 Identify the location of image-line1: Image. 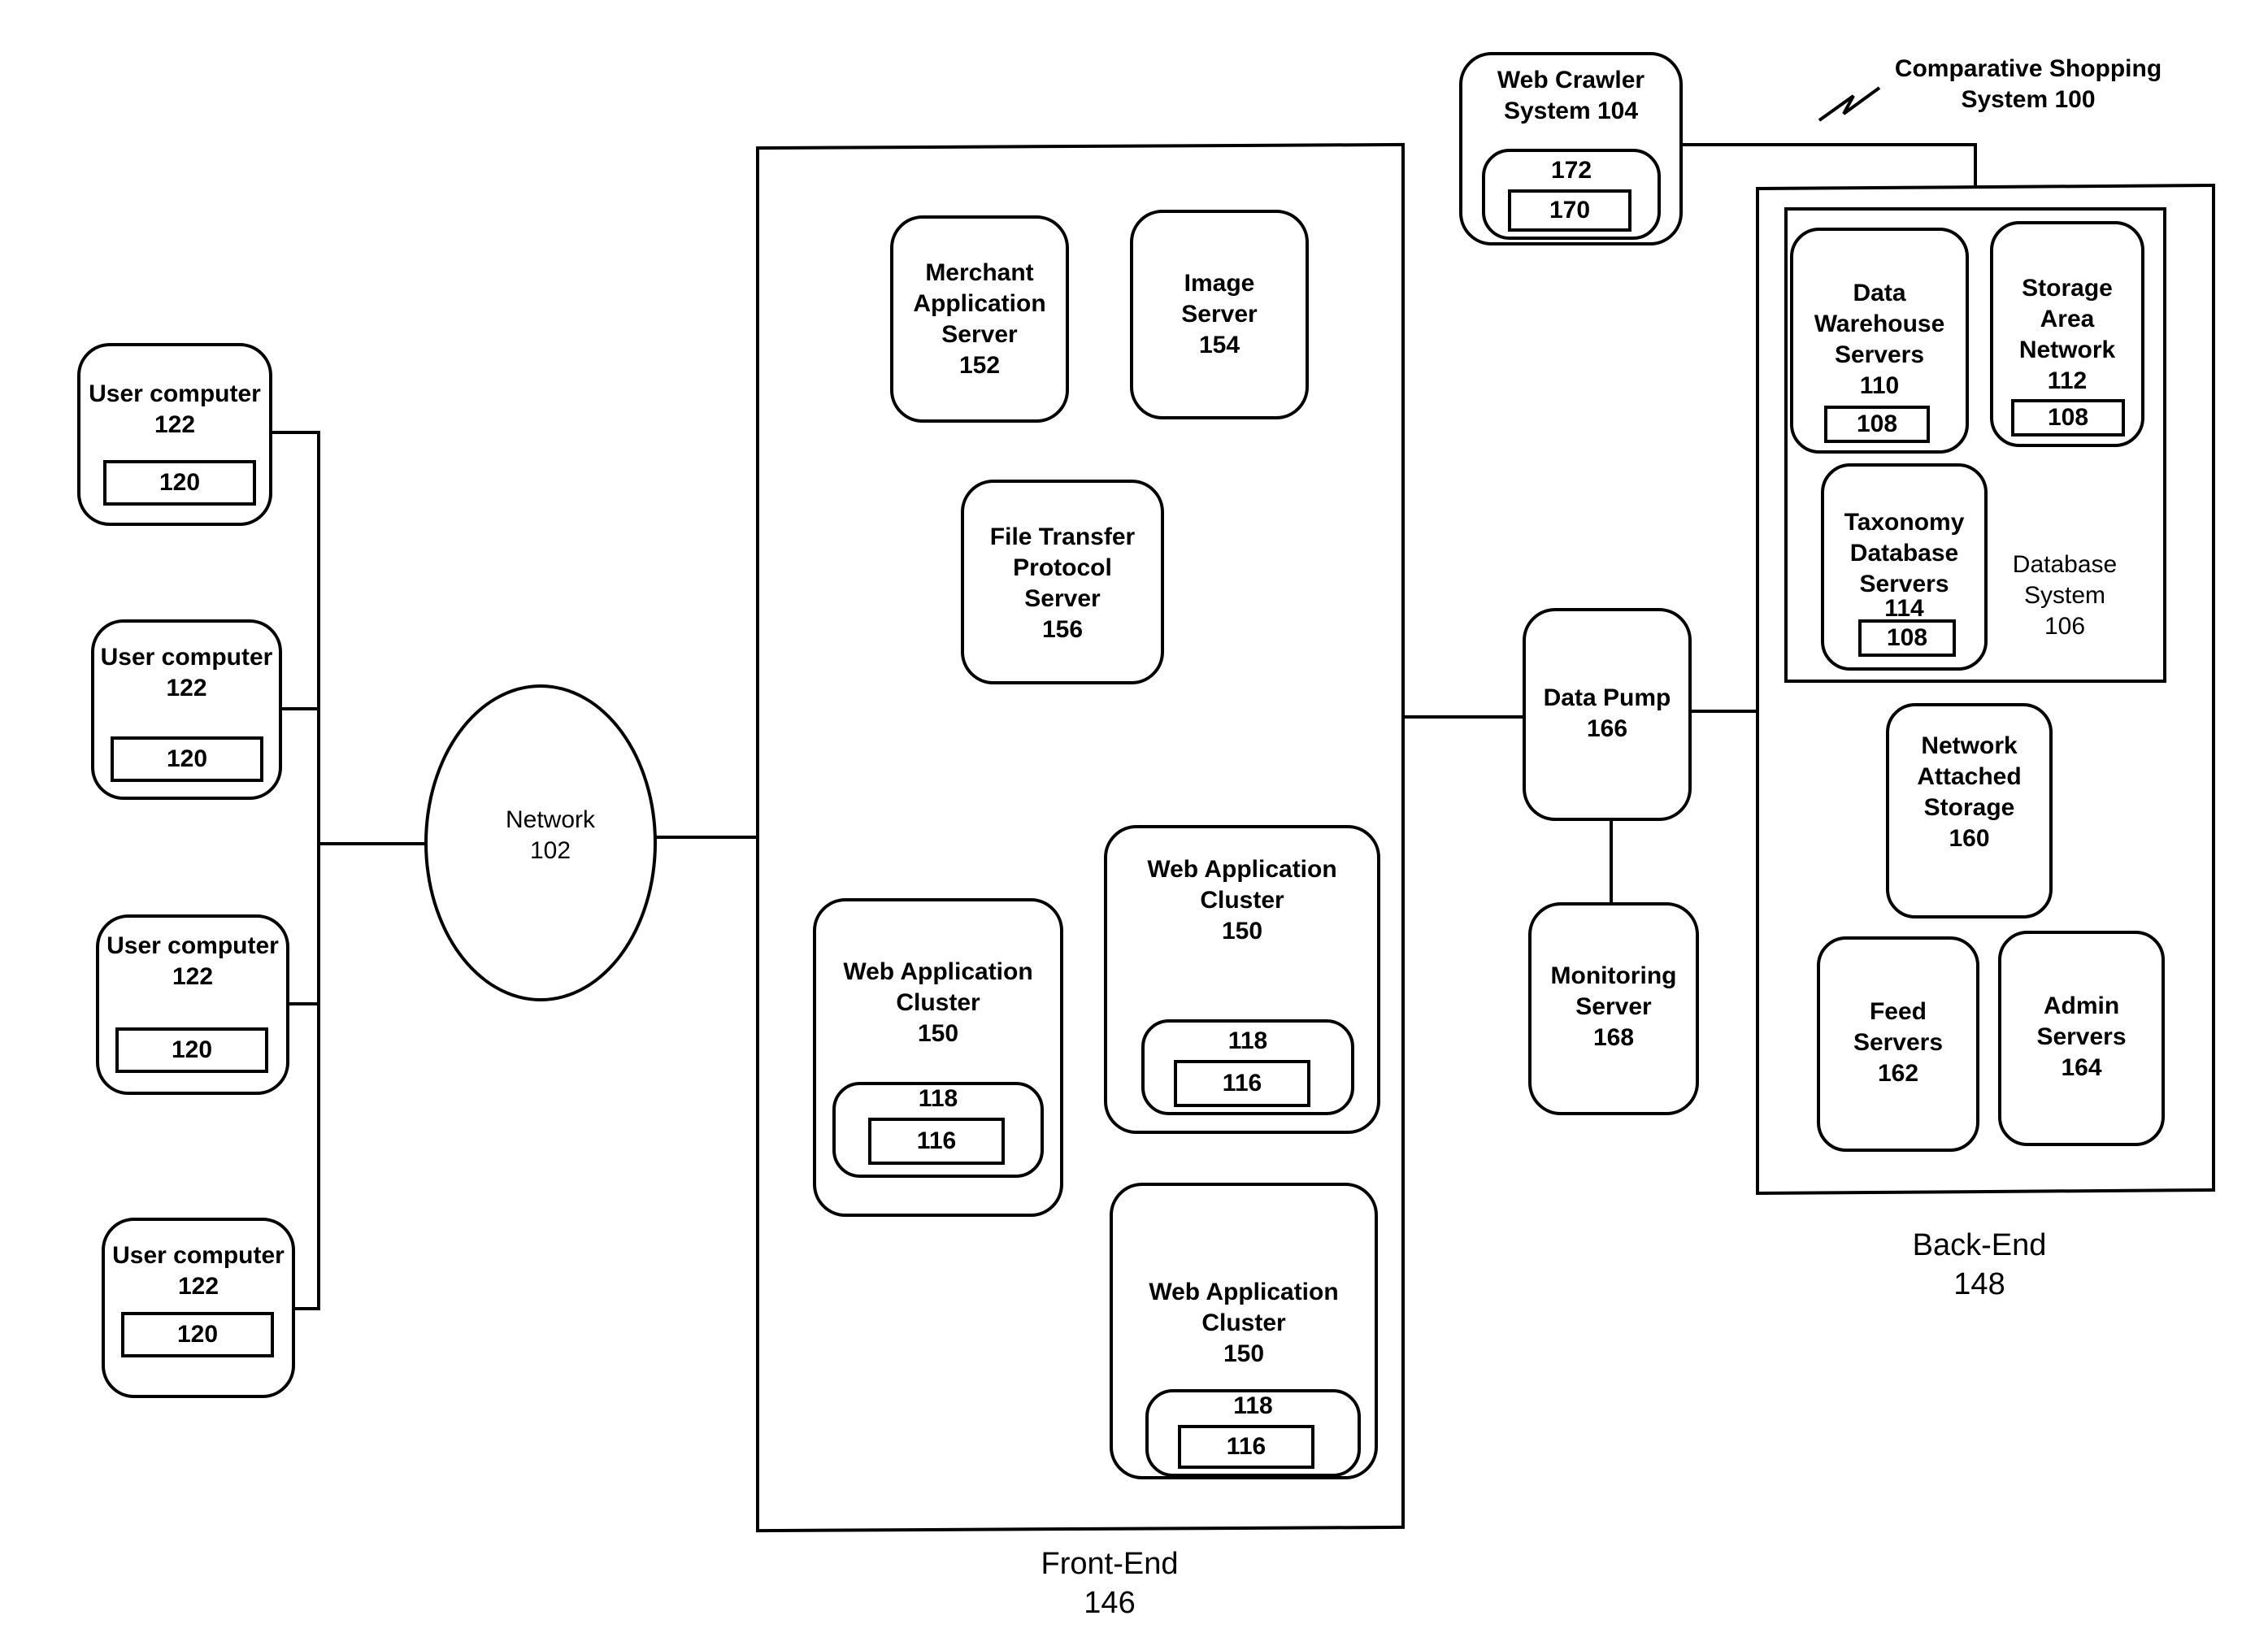
(1219, 283).